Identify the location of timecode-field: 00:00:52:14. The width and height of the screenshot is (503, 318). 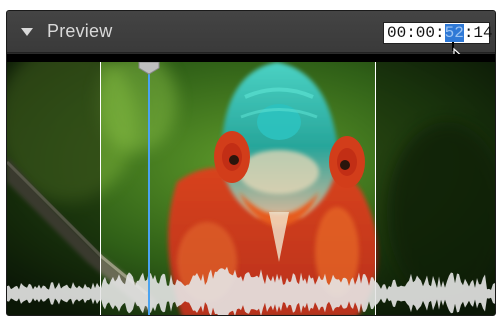
(438, 33).